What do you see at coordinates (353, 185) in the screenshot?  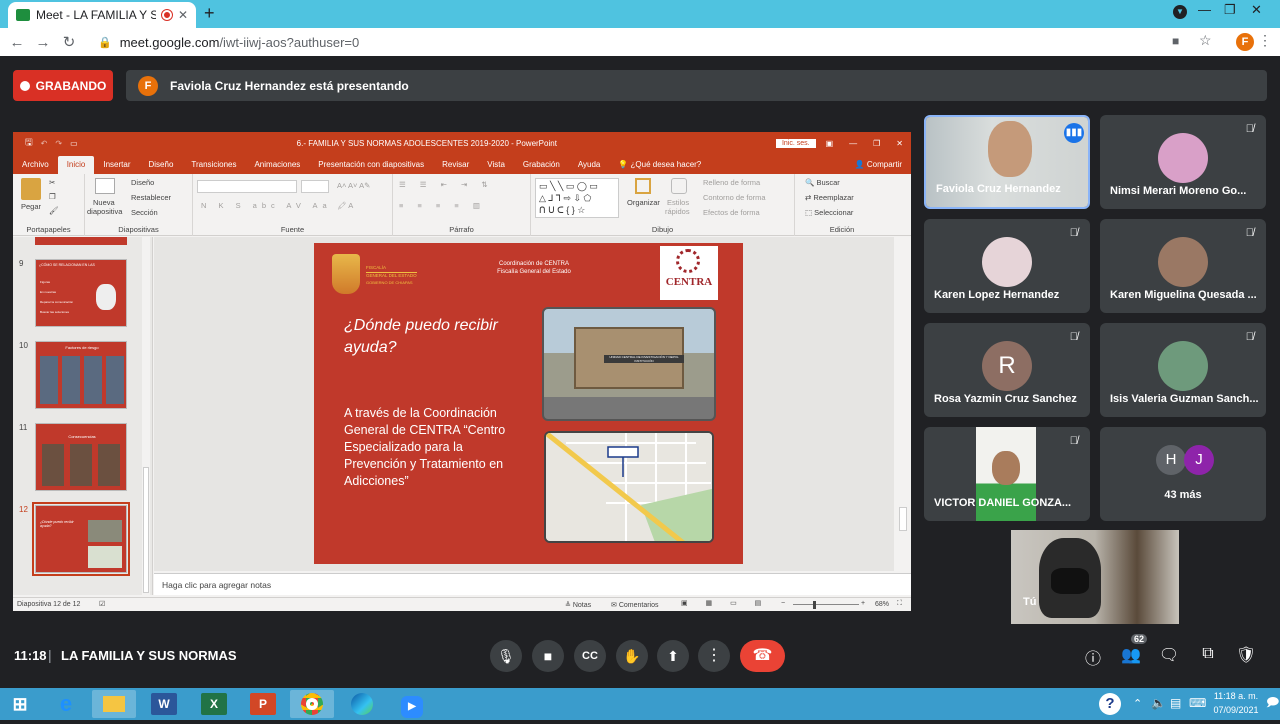 I see `grow-font-icon: A˄ A˅ A✎` at bounding box center [353, 185].